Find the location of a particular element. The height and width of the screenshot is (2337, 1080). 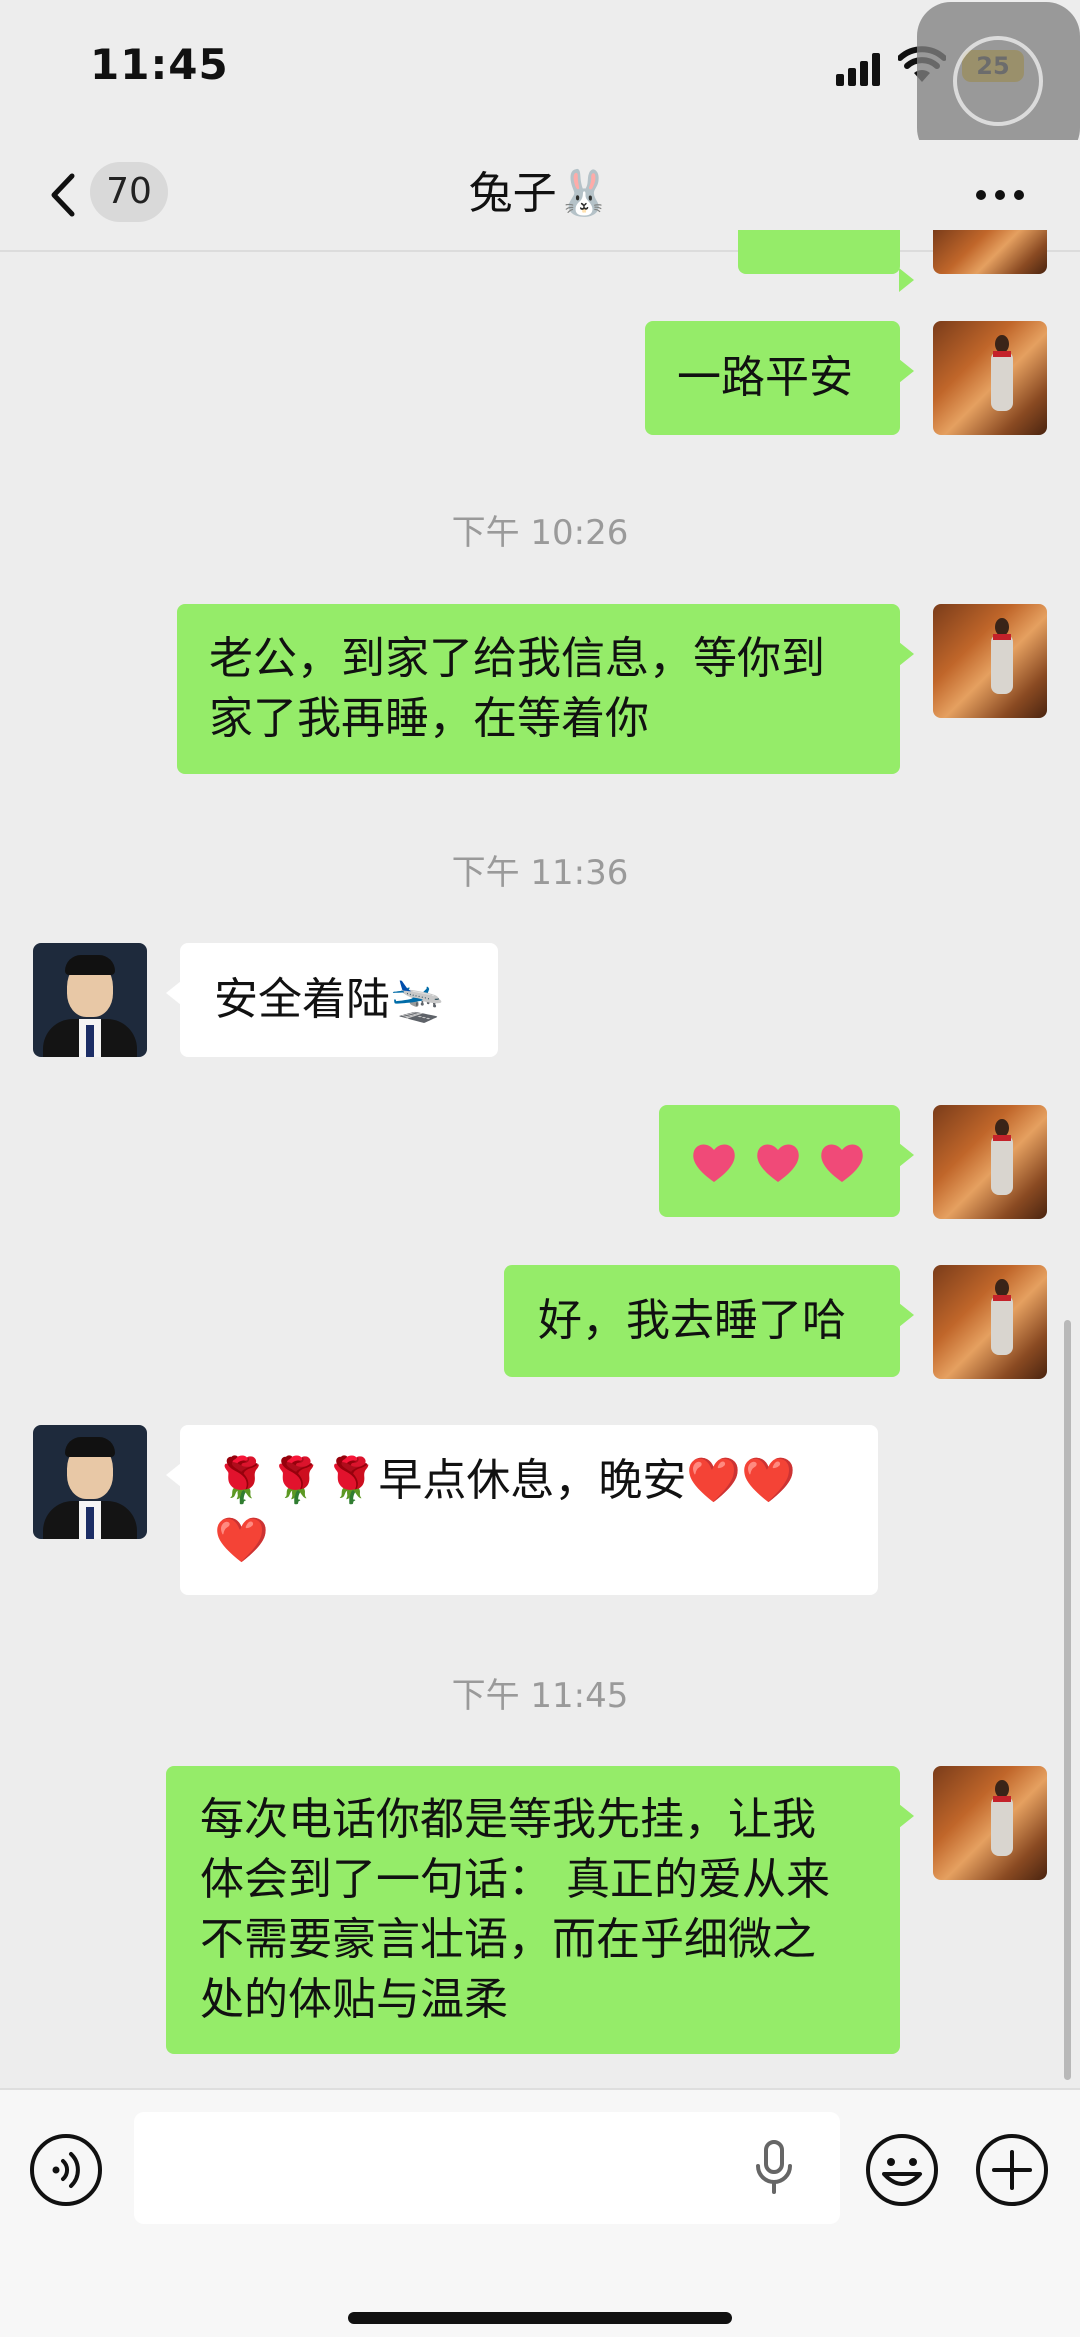

message-timestamp: 下午 10:26 is located at coordinates (540, 533).